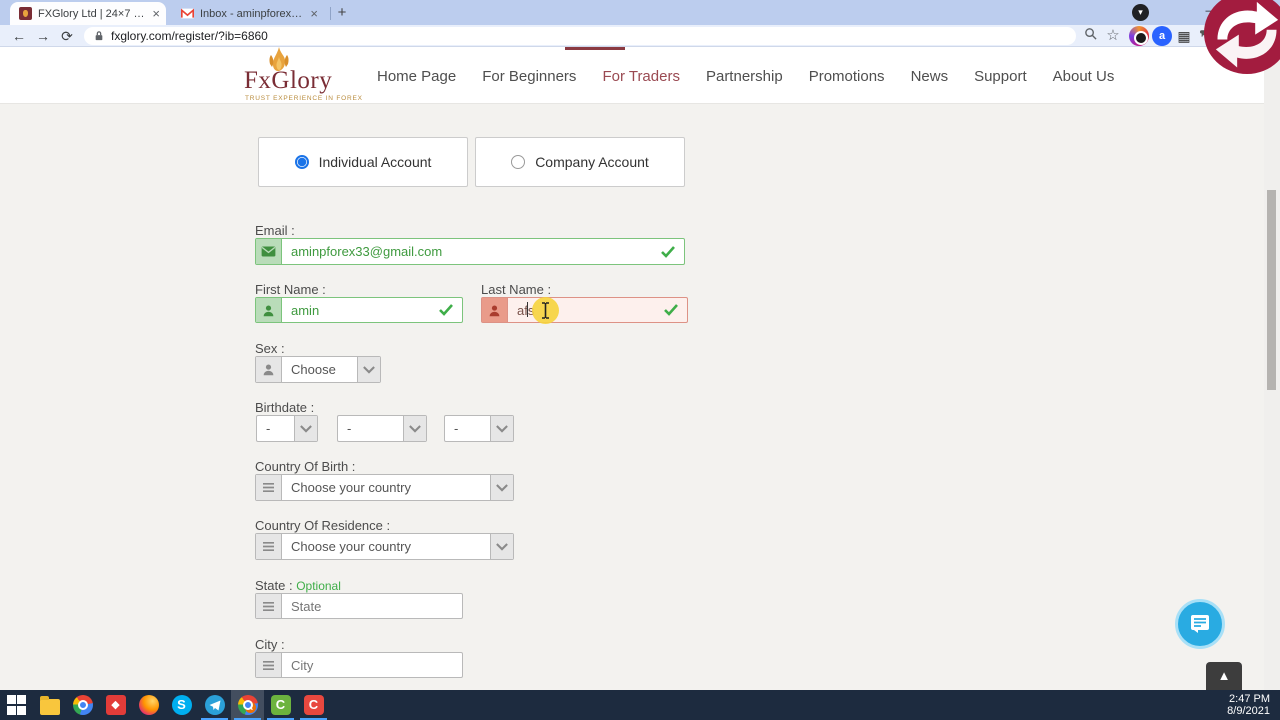  Describe the element at coordinates (372, 665) in the screenshot. I see `city-input` at that location.